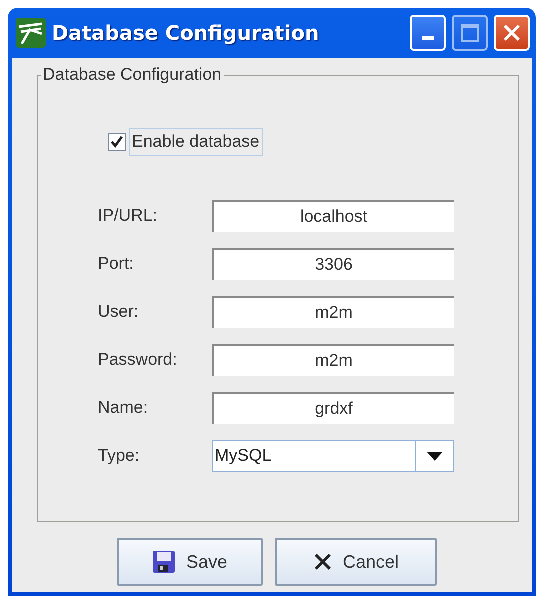 This screenshot has width=542, height=596. What do you see at coordinates (333, 264) in the screenshot?
I see `text-field: 3306` at bounding box center [333, 264].